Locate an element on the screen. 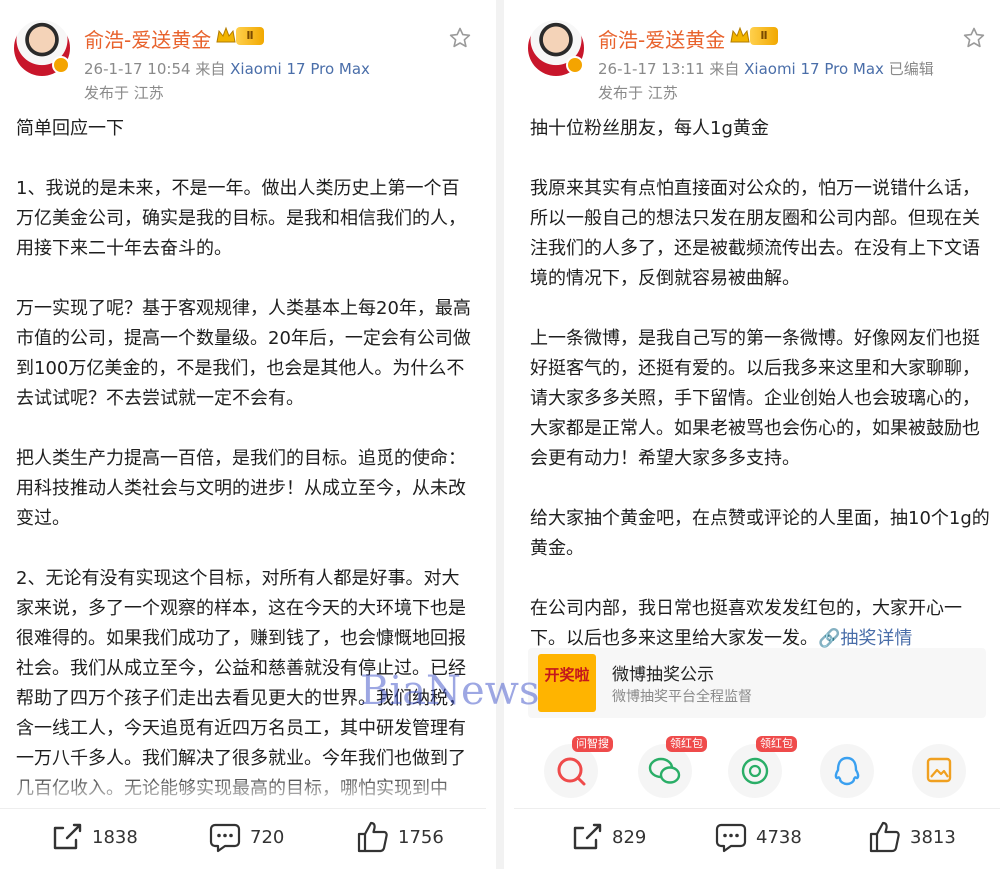 Image resolution: width=1000 pixels, height=869 pixels. ai-search-icon is located at coordinates (571, 771).